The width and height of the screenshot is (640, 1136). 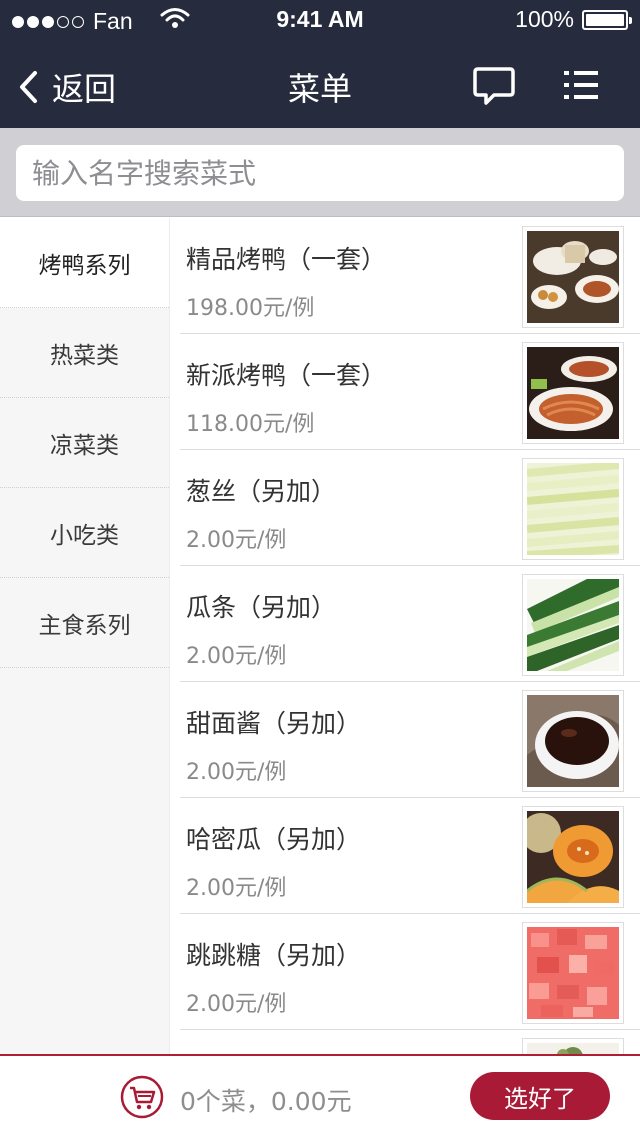 What do you see at coordinates (410, 1042) in the screenshot?
I see `menu-item` at bounding box center [410, 1042].